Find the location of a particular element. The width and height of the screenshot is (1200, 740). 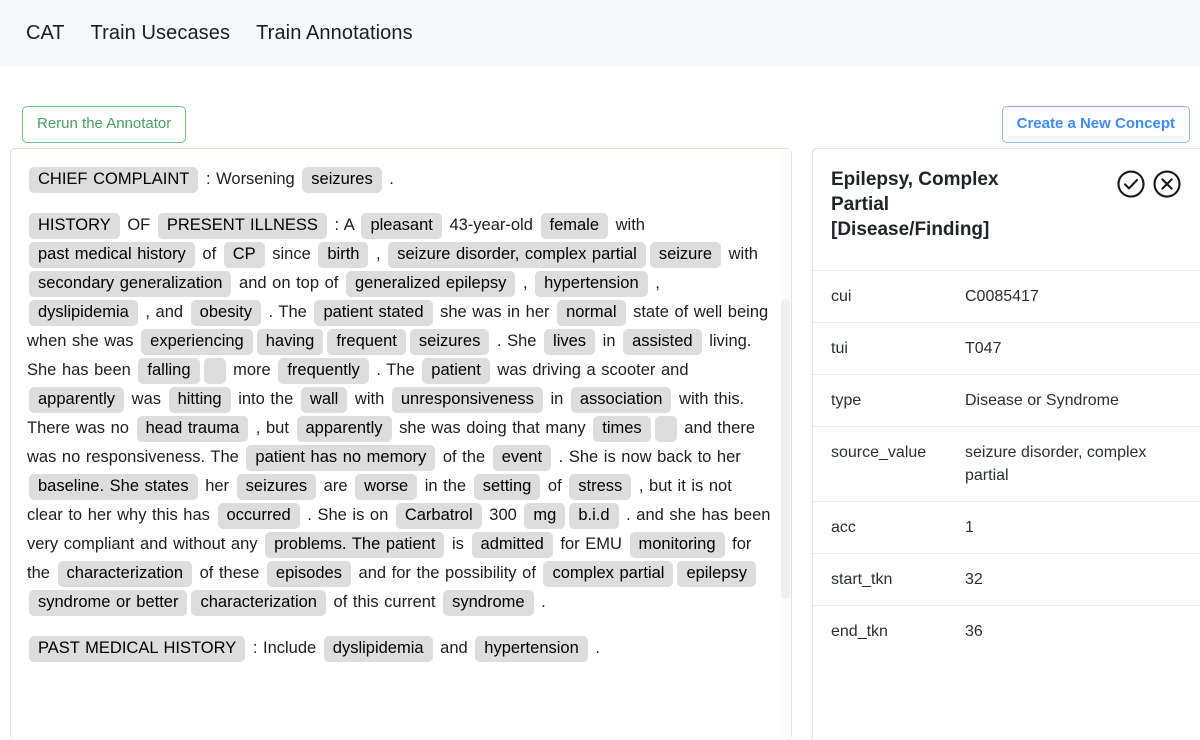

rerun-annotator-button: Rerun the Annotator is located at coordinates (104, 124).